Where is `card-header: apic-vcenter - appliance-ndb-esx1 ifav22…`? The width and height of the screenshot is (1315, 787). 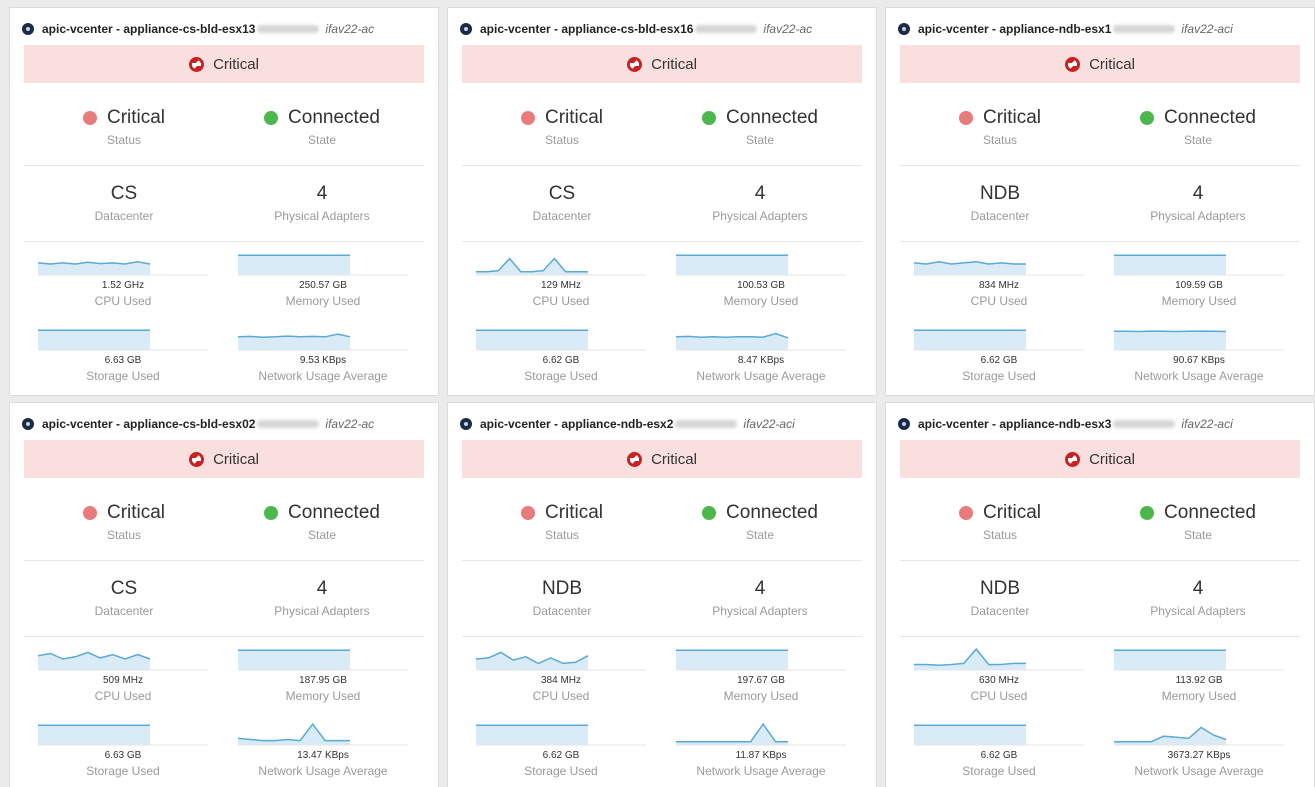
card-header: apic-vcenter - appliance-ndb-esx1 ifav22… is located at coordinates (1102, 29).